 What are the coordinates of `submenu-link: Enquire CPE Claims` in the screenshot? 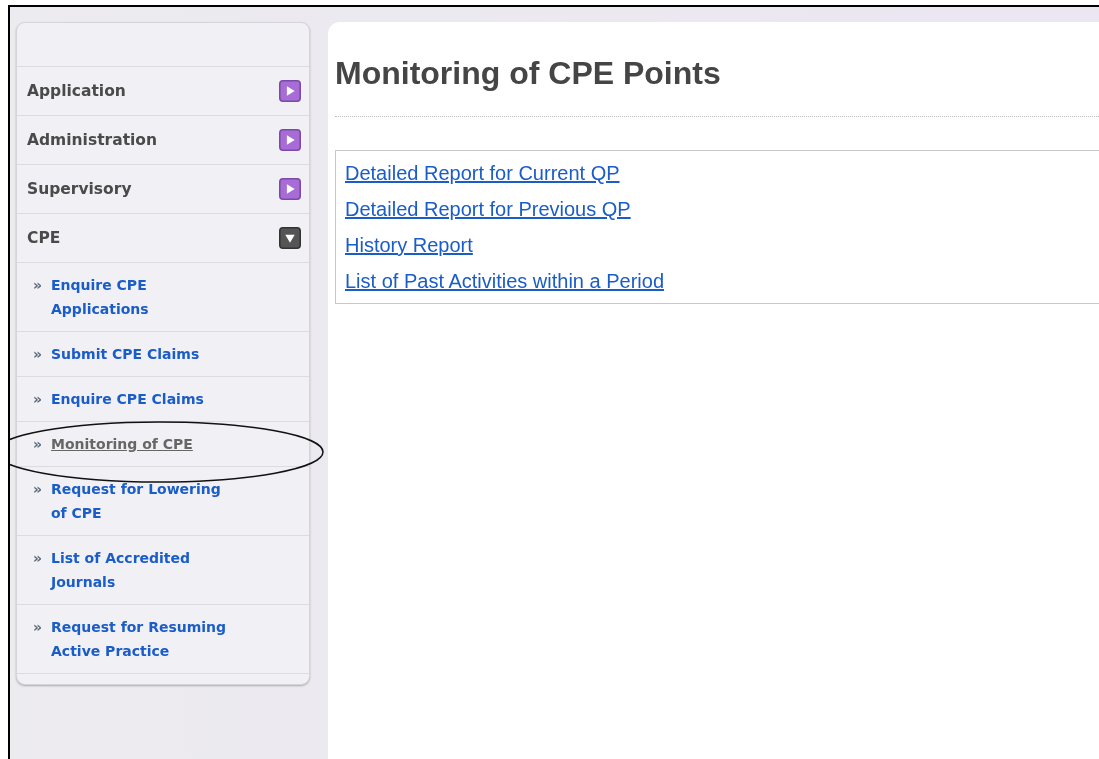 It's located at (141, 399).